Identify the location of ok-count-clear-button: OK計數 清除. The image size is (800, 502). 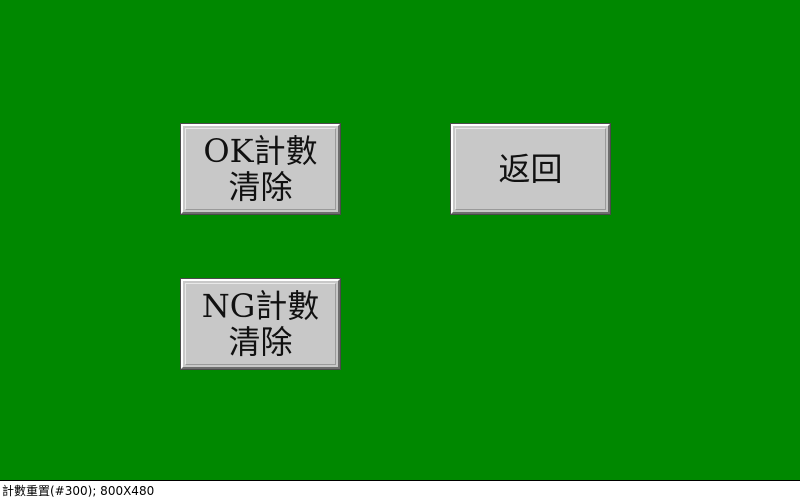
(260, 169).